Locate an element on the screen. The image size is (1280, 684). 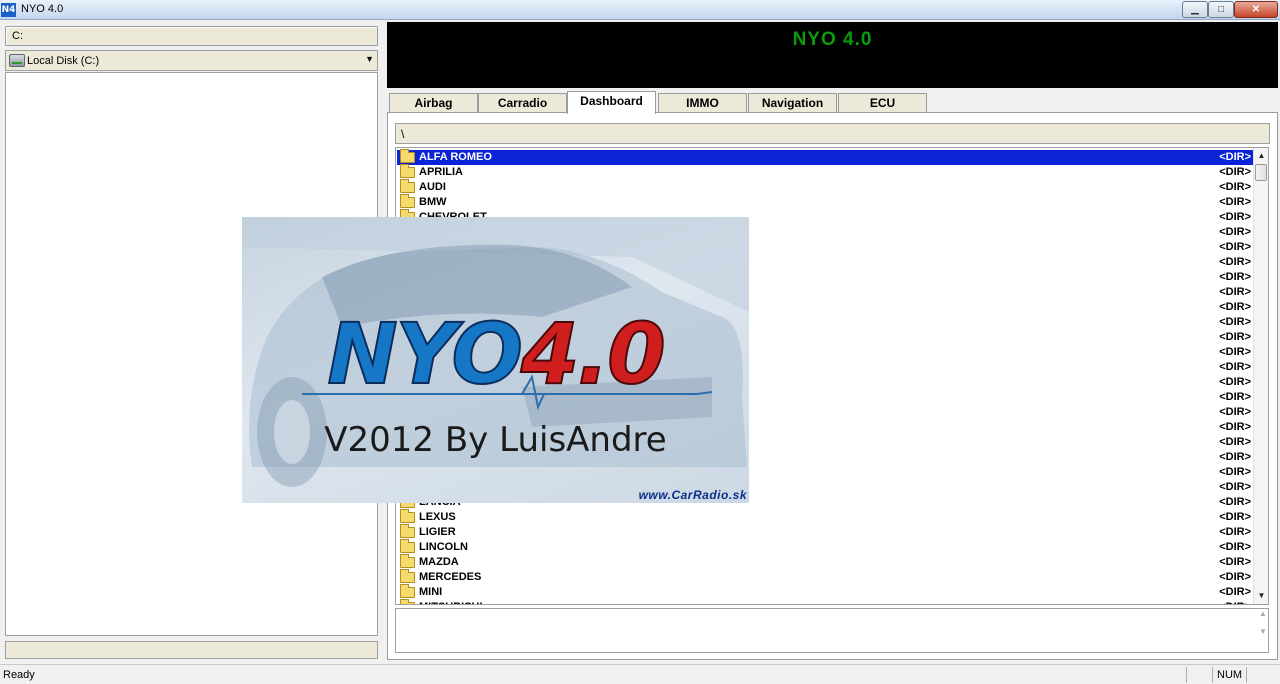
tab-navigation: Navigation is located at coordinates (792, 103).